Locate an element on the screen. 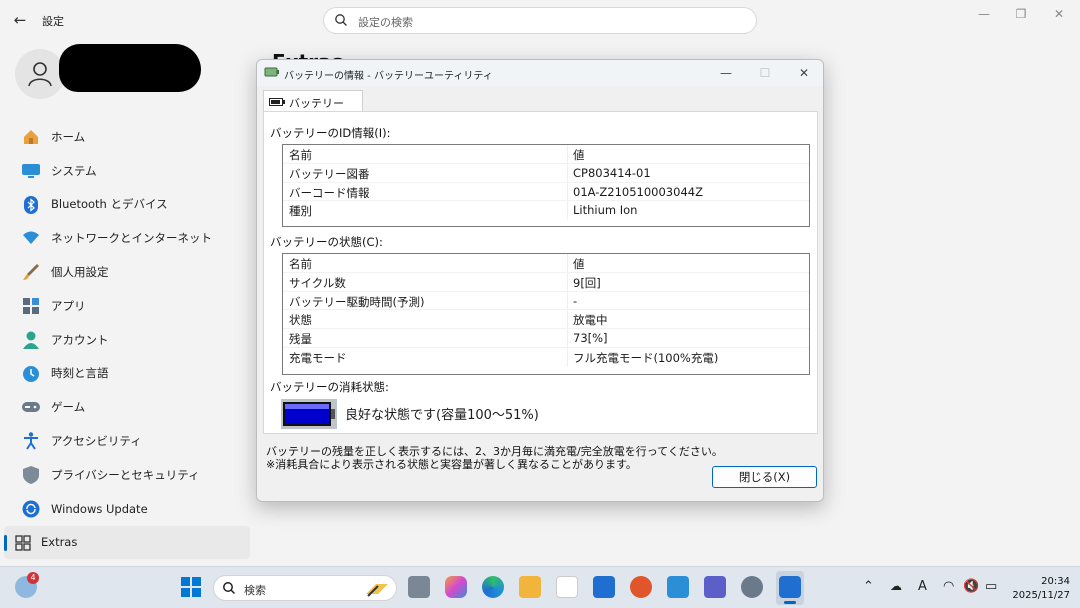  row-value: 73[%] is located at coordinates (590, 338).